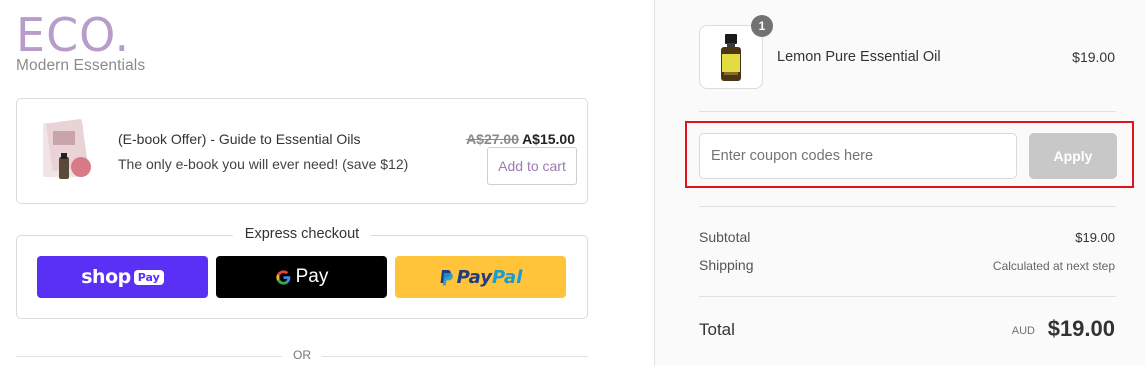 Image resolution: width=1145 pixels, height=366 pixels. I want to click on express-checkout-title: Express checkout, so click(302, 234).